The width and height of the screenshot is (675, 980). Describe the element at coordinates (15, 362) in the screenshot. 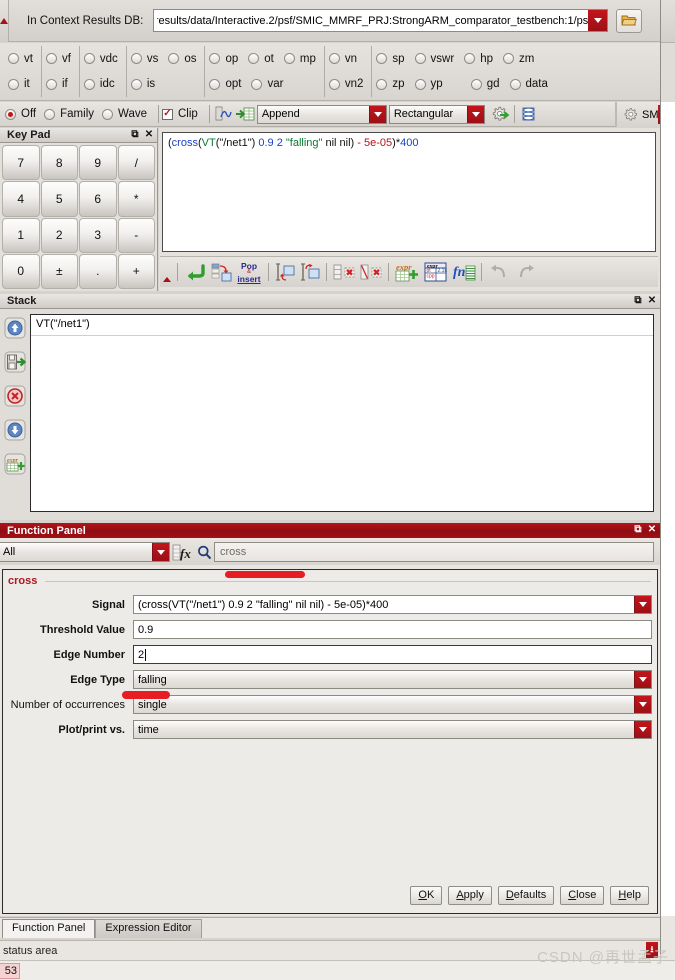

I see `stack-save-button` at that location.